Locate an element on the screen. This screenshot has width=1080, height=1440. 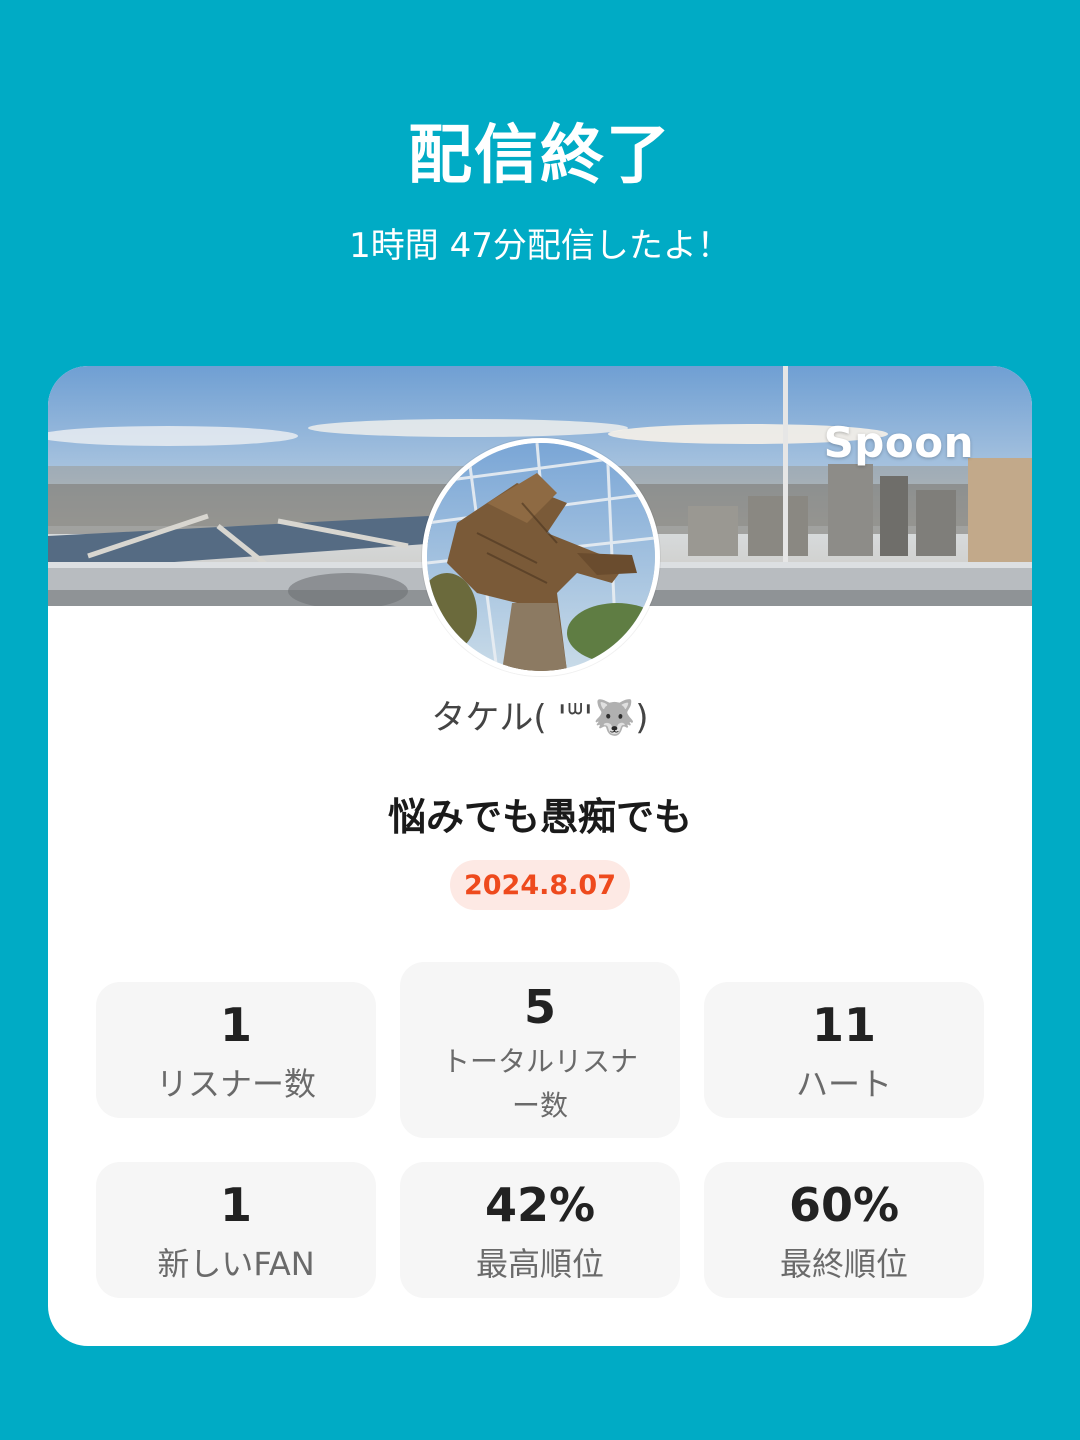
stat-new-fans: 1 新しいFAN is located at coordinates (236, 1230).